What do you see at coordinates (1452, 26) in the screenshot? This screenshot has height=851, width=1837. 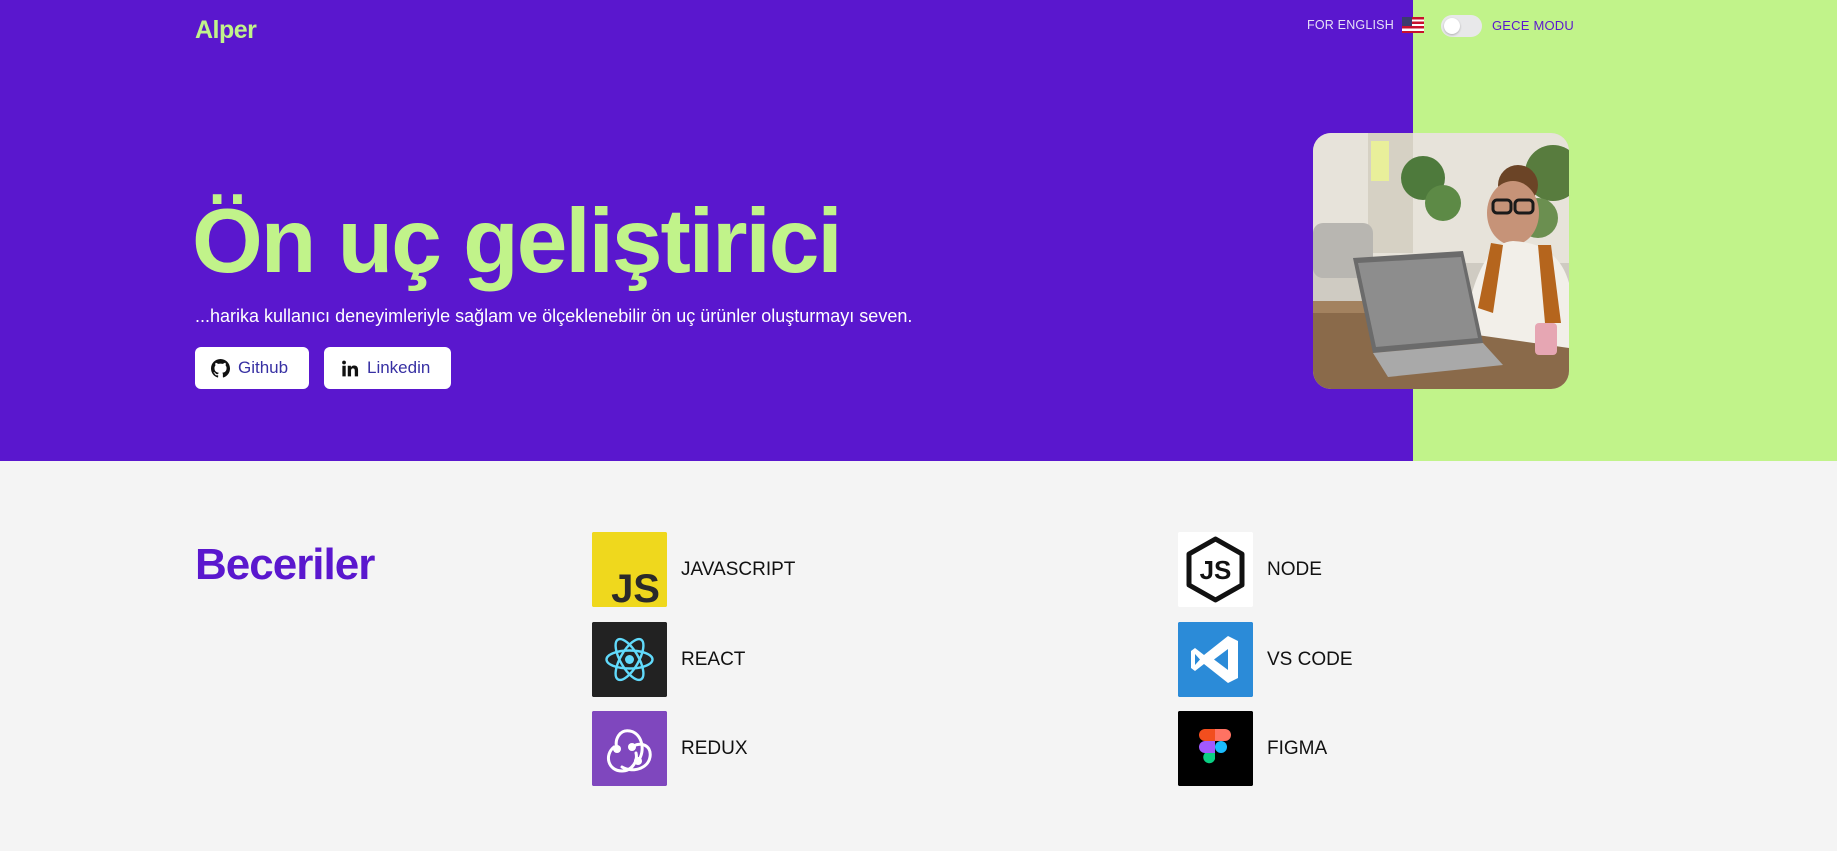 I see `toggle-knob` at bounding box center [1452, 26].